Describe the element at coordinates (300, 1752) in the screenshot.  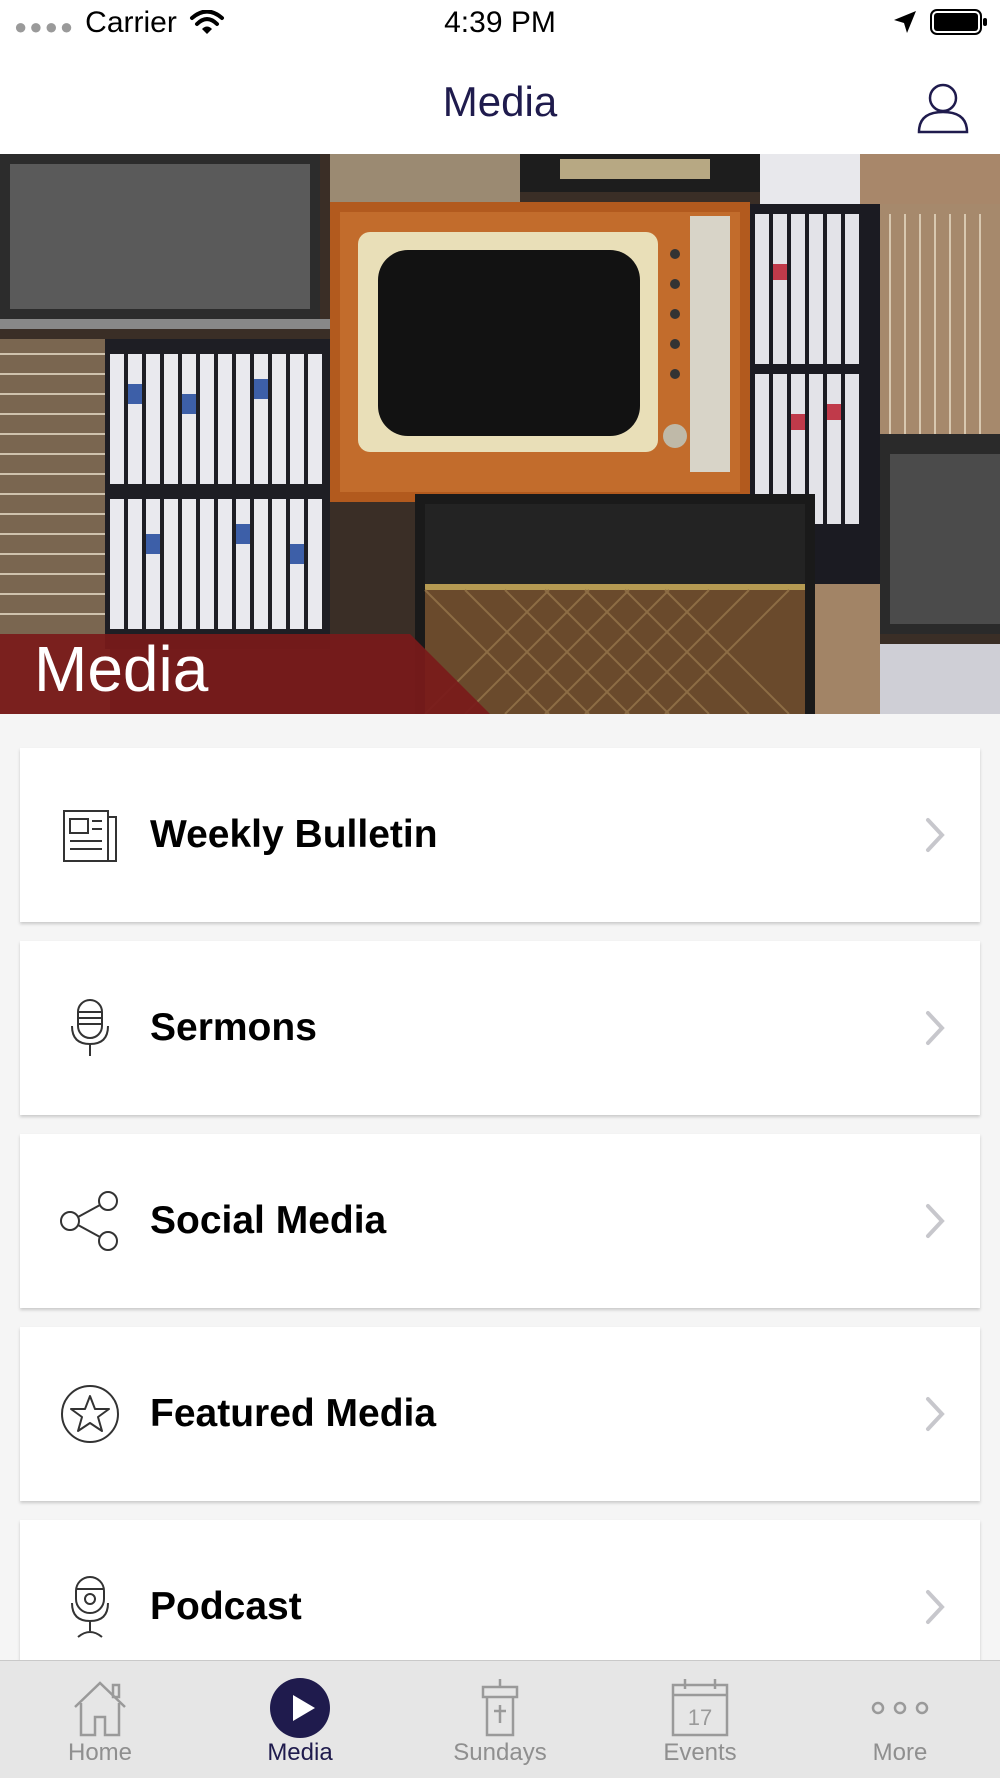
I see `tab-label: Media` at that location.